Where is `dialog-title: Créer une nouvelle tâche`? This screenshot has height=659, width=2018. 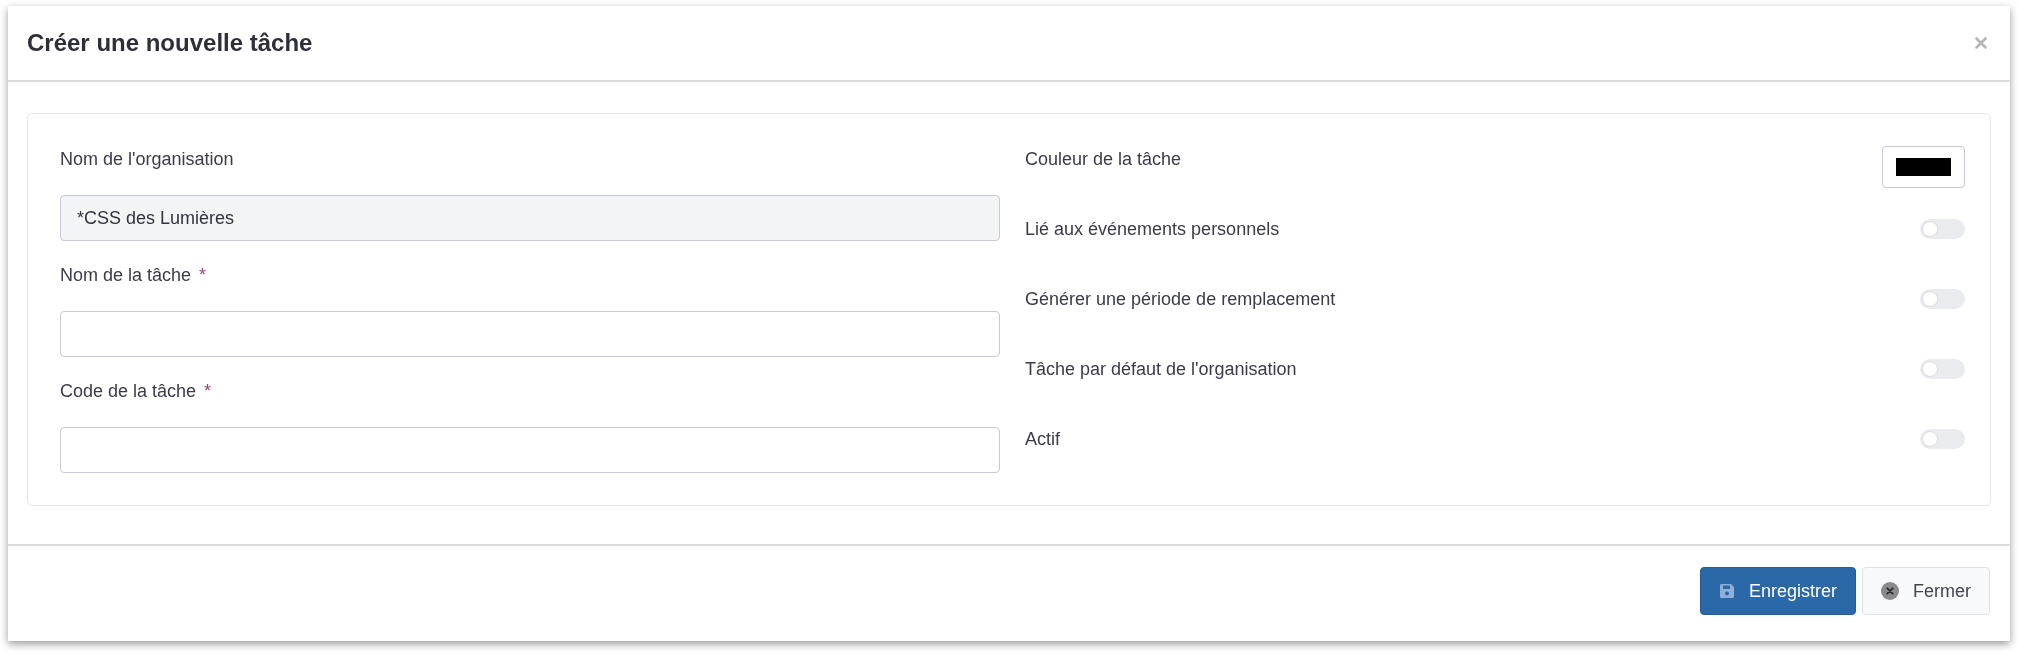 dialog-title: Créer une nouvelle tâche is located at coordinates (170, 43).